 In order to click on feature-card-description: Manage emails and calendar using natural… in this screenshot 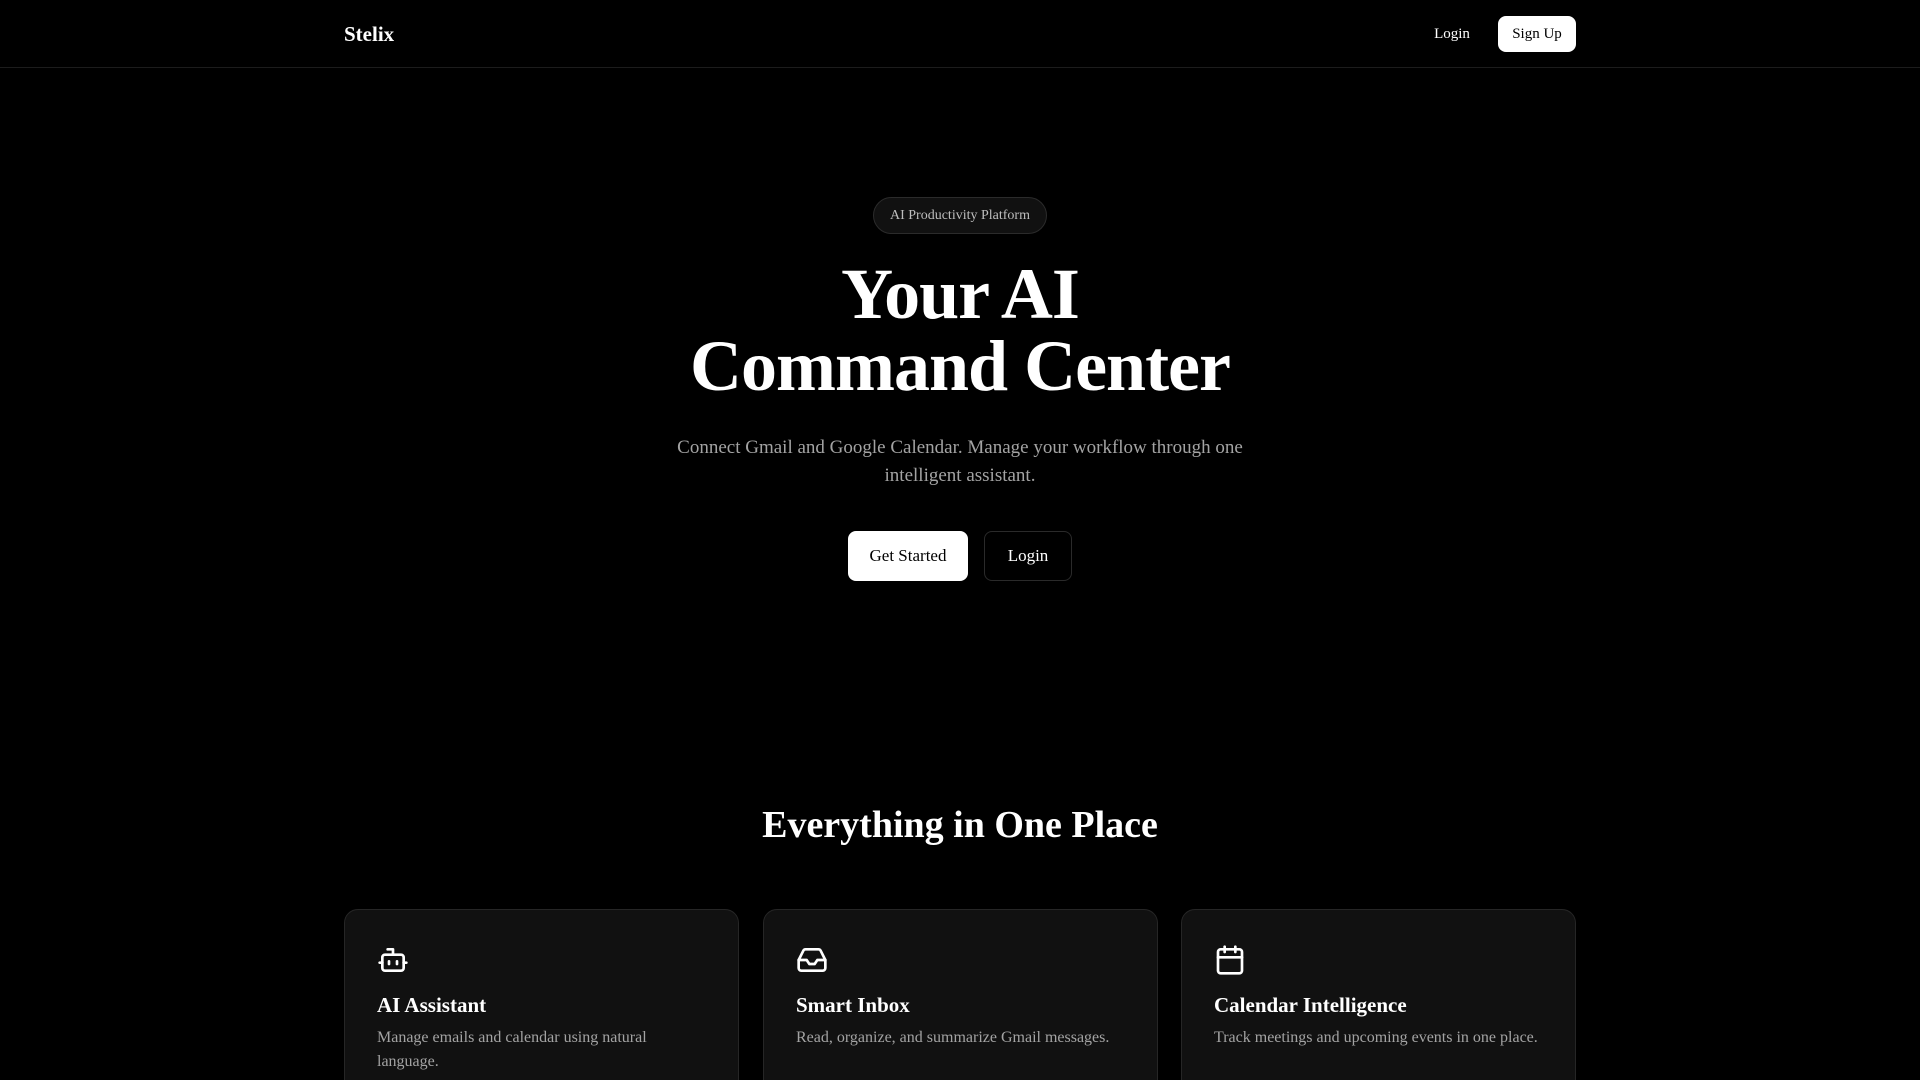, I will do `click(512, 1049)`.